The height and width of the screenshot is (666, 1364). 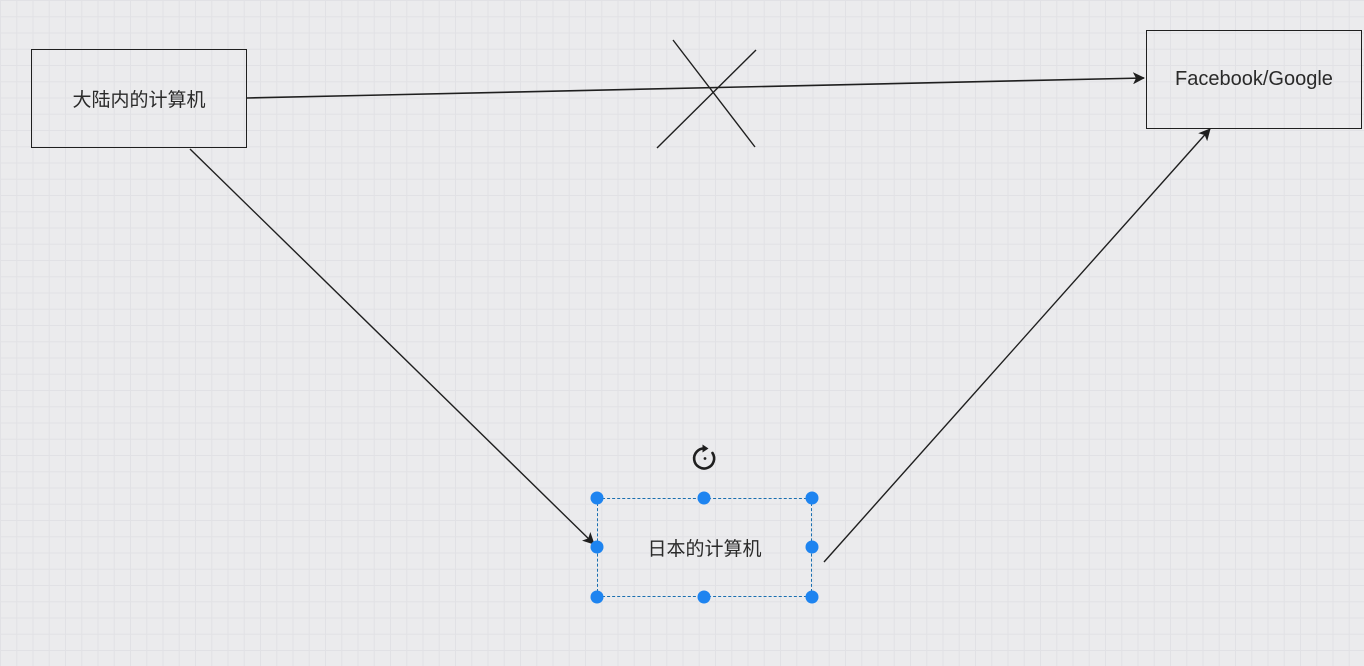 I want to click on node-facebook-google: Facebook/Google, so click(x=1254, y=79).